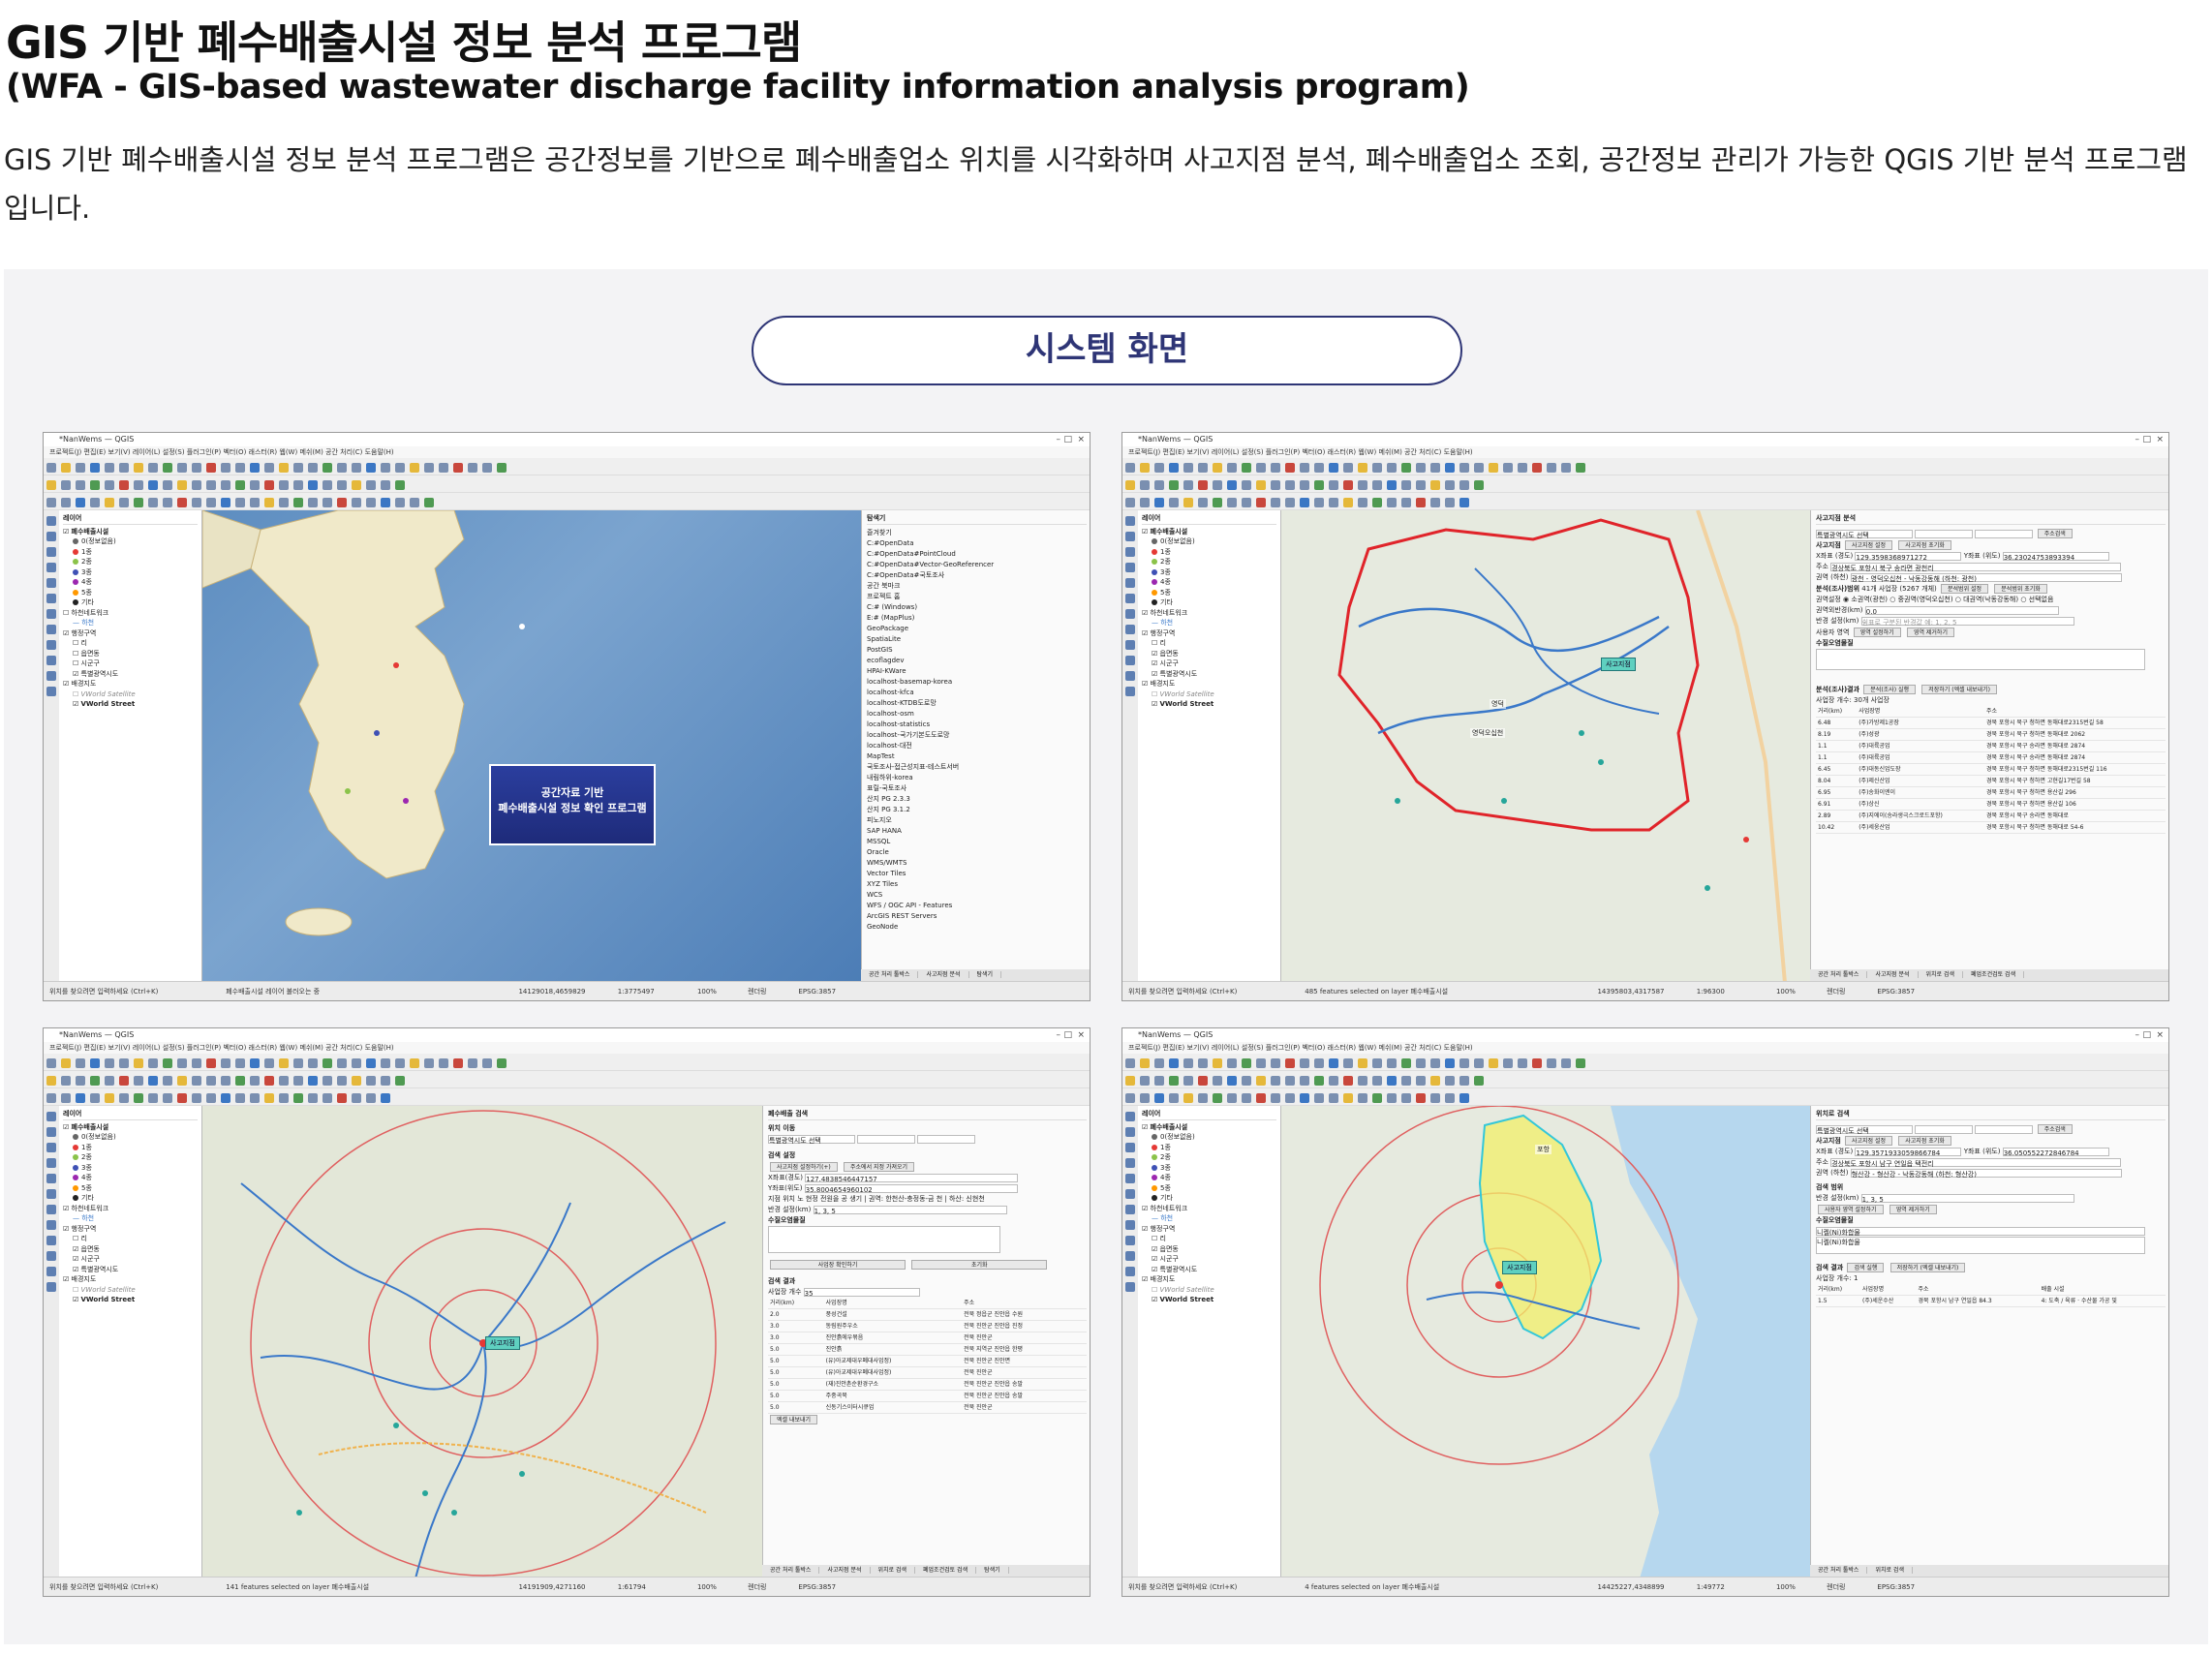 This screenshot has width=2212, height=1654. Describe the element at coordinates (656, 1586) in the screenshot. I see `scale-value: 1:61794` at that location.